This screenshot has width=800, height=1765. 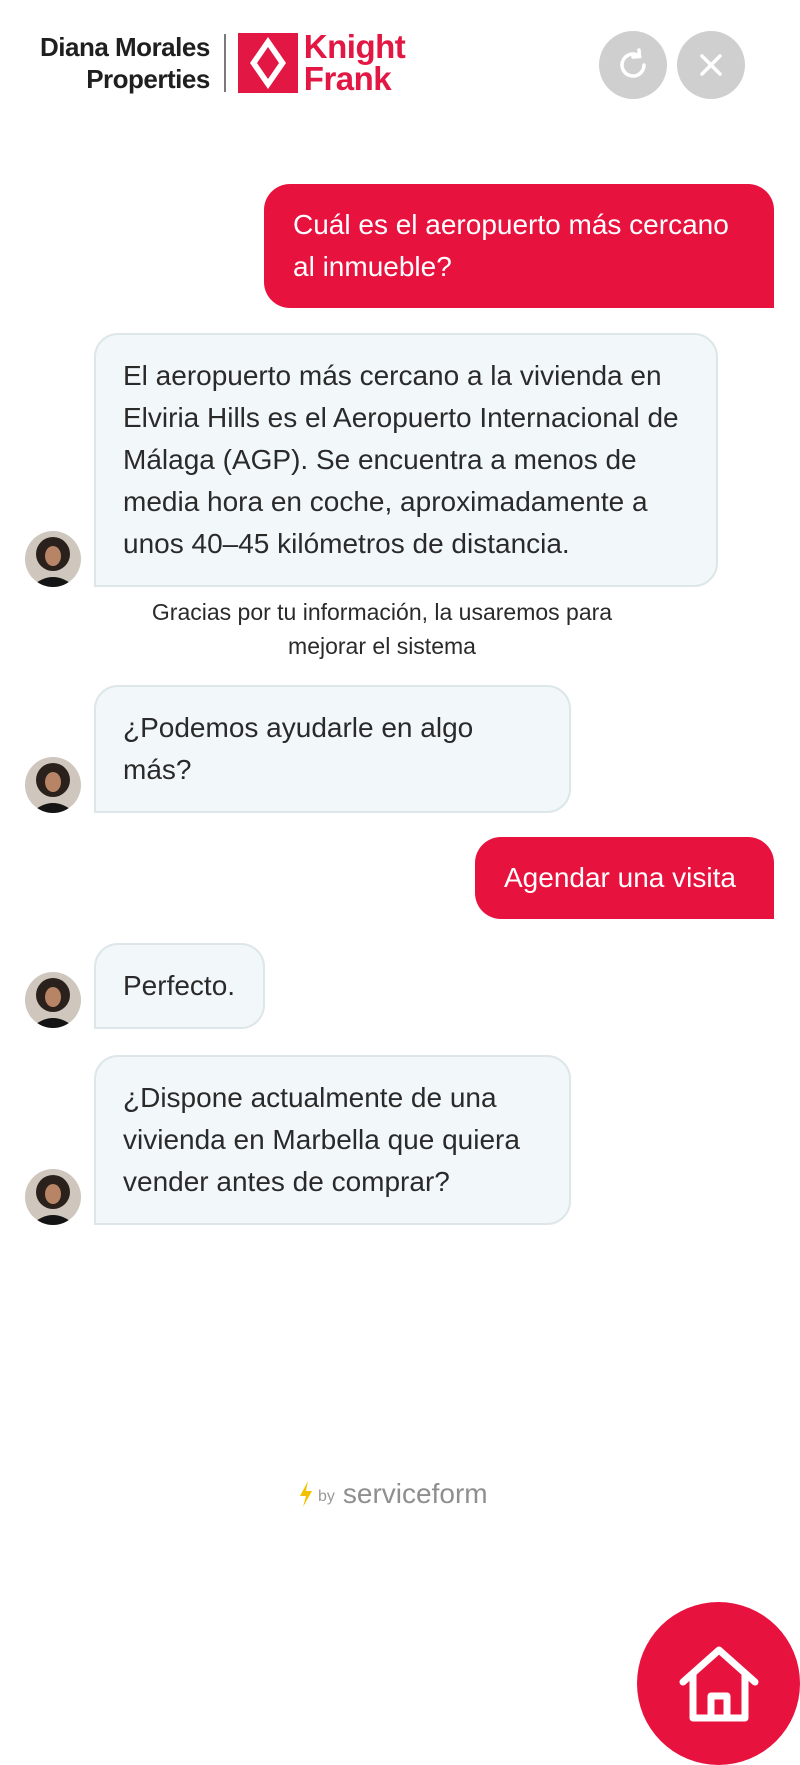 I want to click on brand-right-line2: Frank, so click(x=347, y=78).